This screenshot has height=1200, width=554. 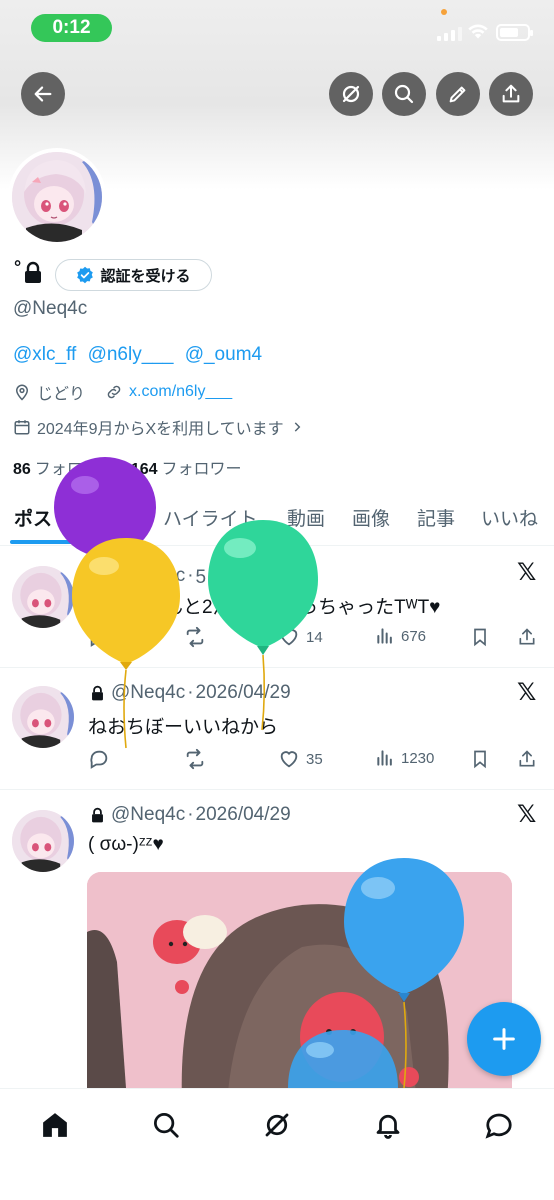 I want to click on nav-messages, so click(x=499, y=1125).